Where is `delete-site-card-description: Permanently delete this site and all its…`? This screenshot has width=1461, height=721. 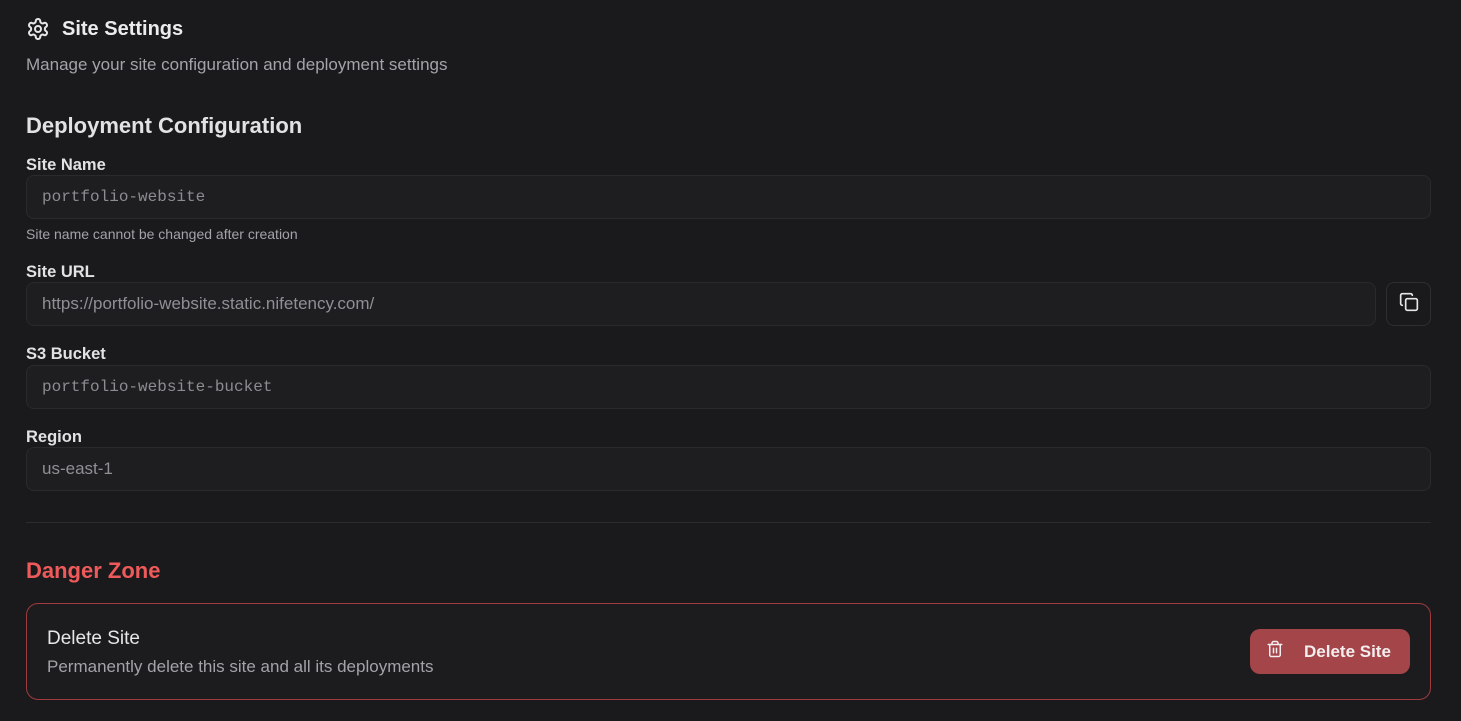 delete-site-card-description: Permanently delete this site and all its… is located at coordinates (240, 666).